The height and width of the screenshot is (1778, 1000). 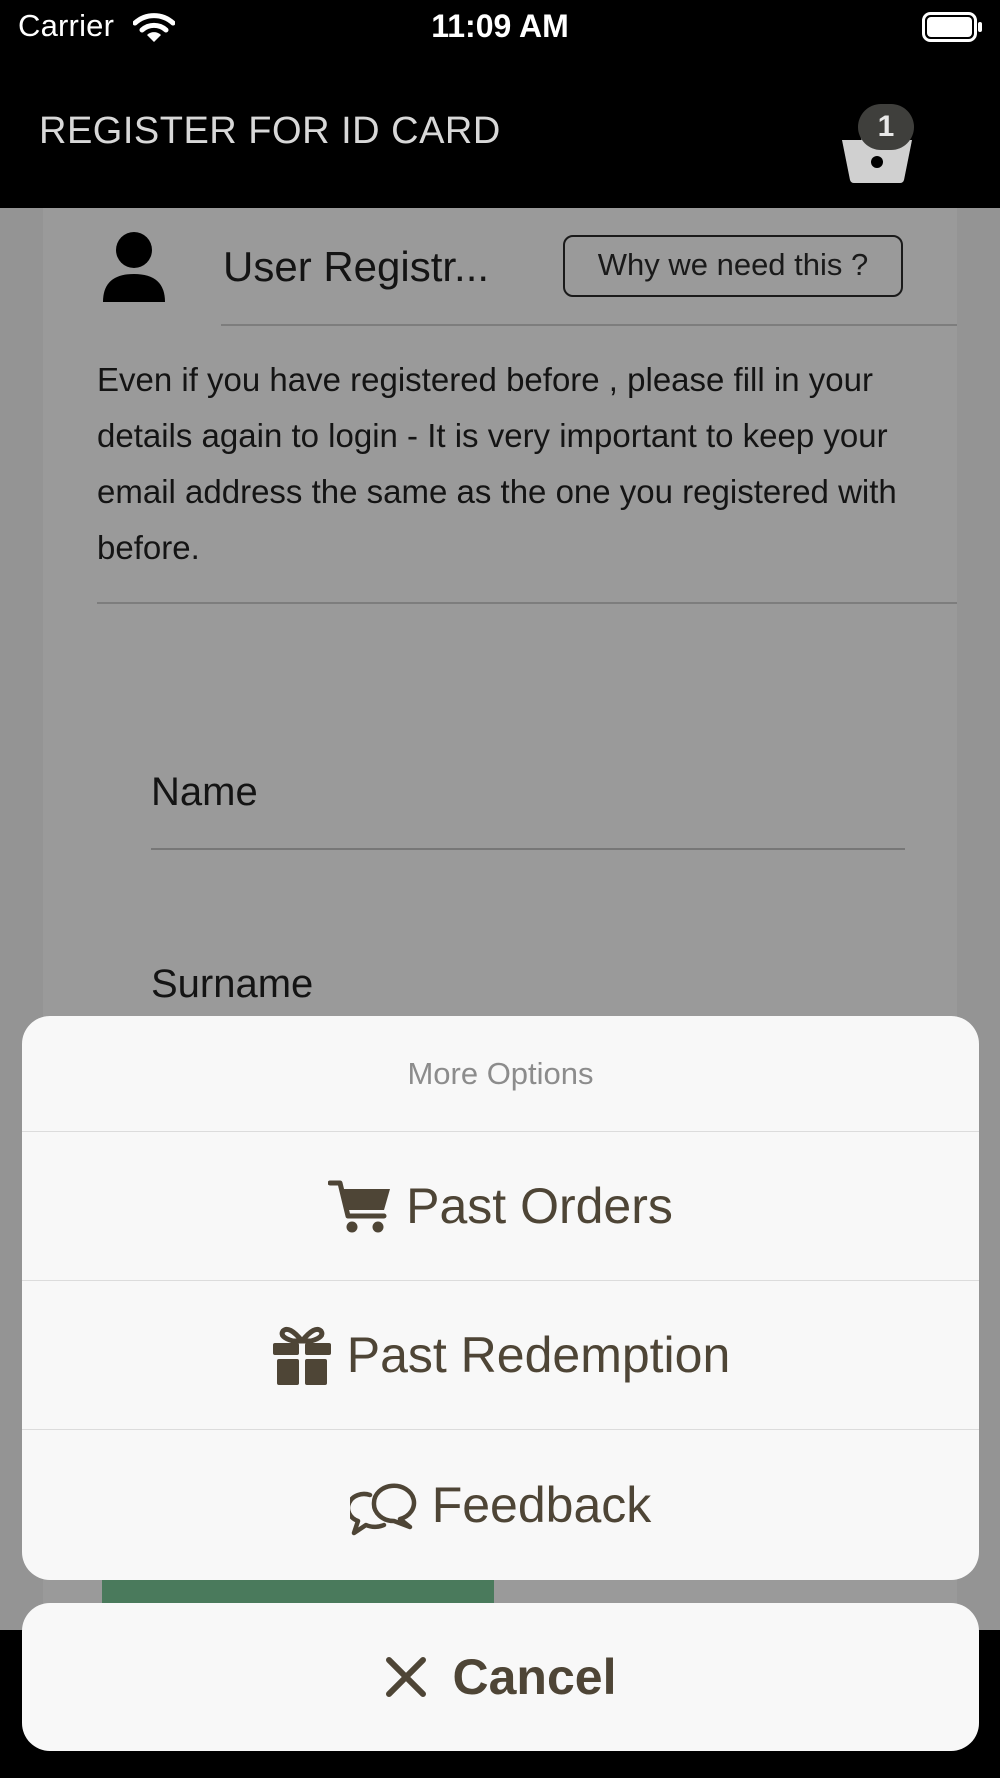 What do you see at coordinates (405, 1677) in the screenshot?
I see `close-icon` at bounding box center [405, 1677].